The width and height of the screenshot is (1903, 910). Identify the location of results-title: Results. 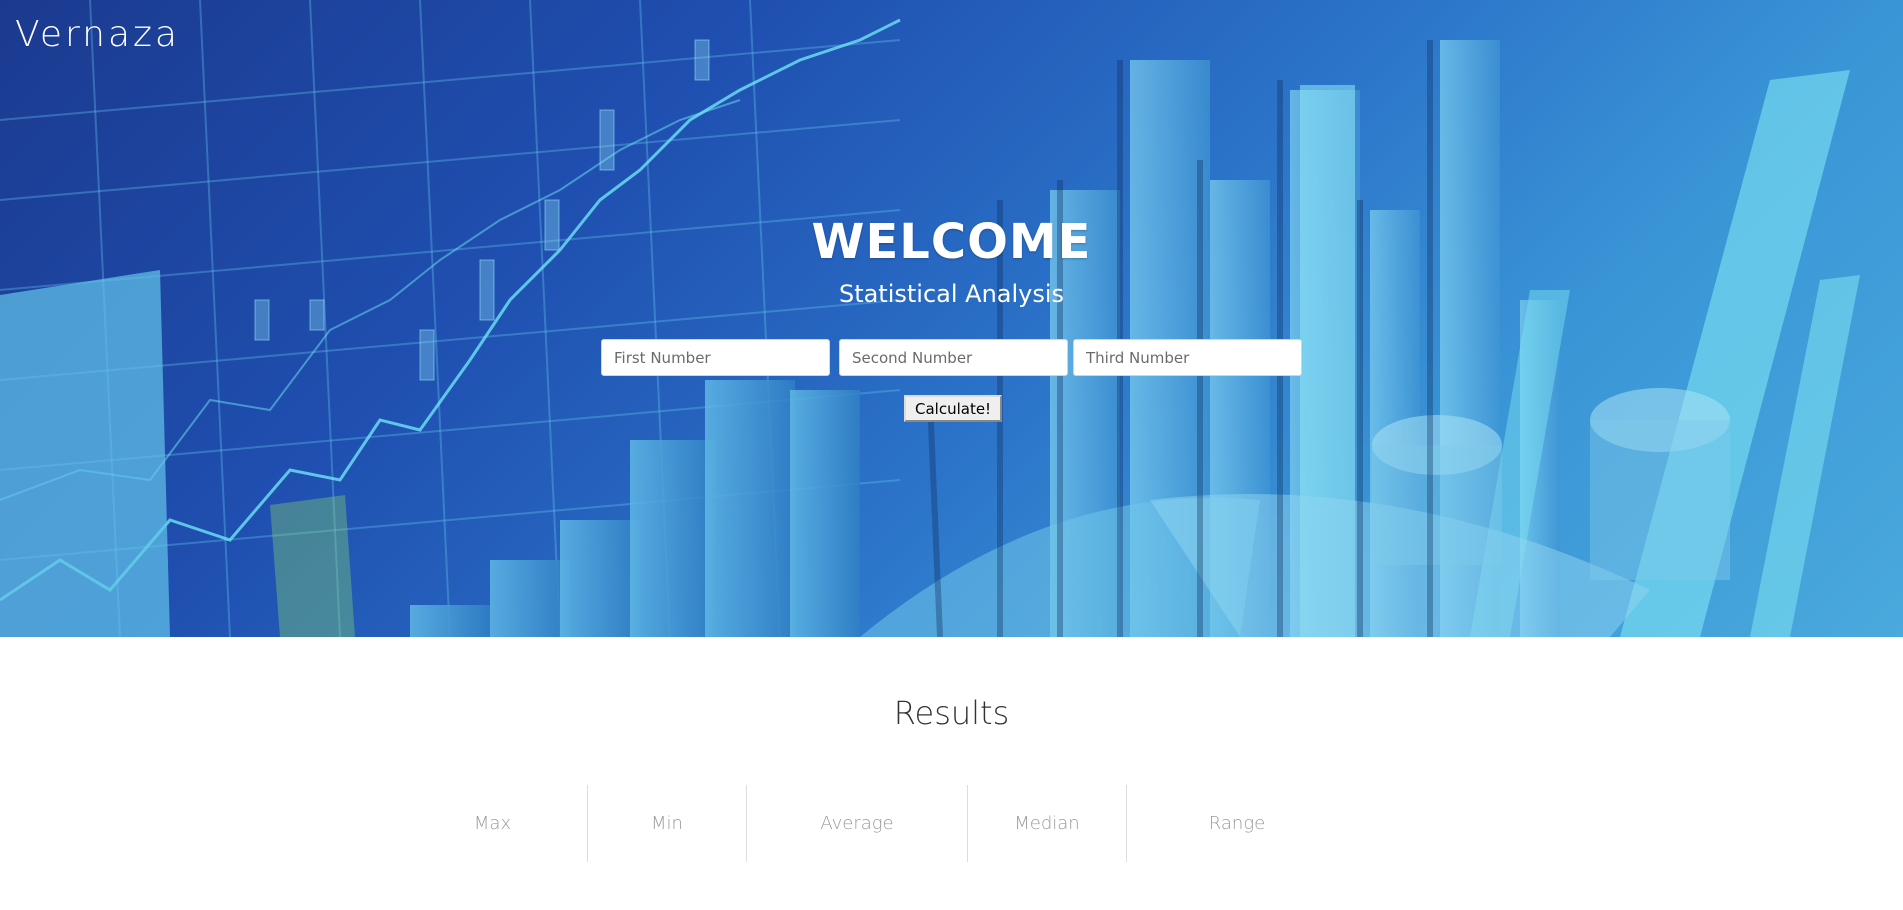
(951, 713).